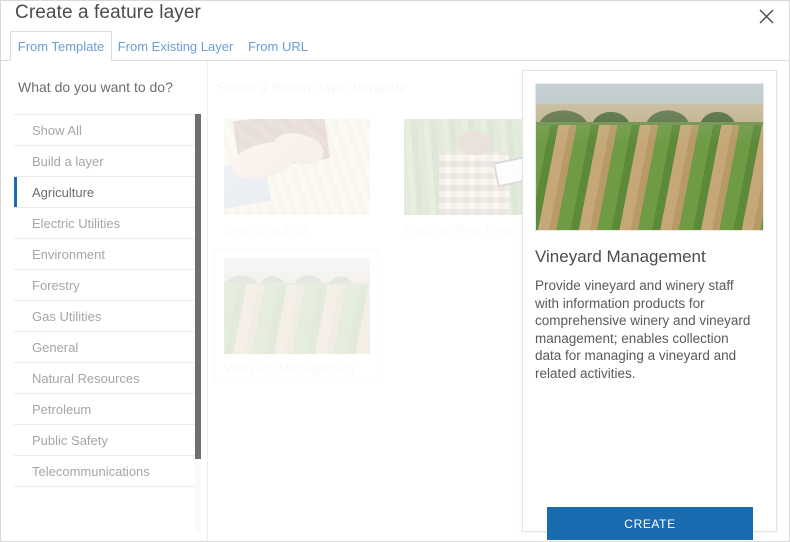 Image resolution: width=790 pixels, height=542 pixels. Describe the element at coordinates (104, 285) in the screenshot. I see `sidebar-item-forestry: Forestry` at that location.